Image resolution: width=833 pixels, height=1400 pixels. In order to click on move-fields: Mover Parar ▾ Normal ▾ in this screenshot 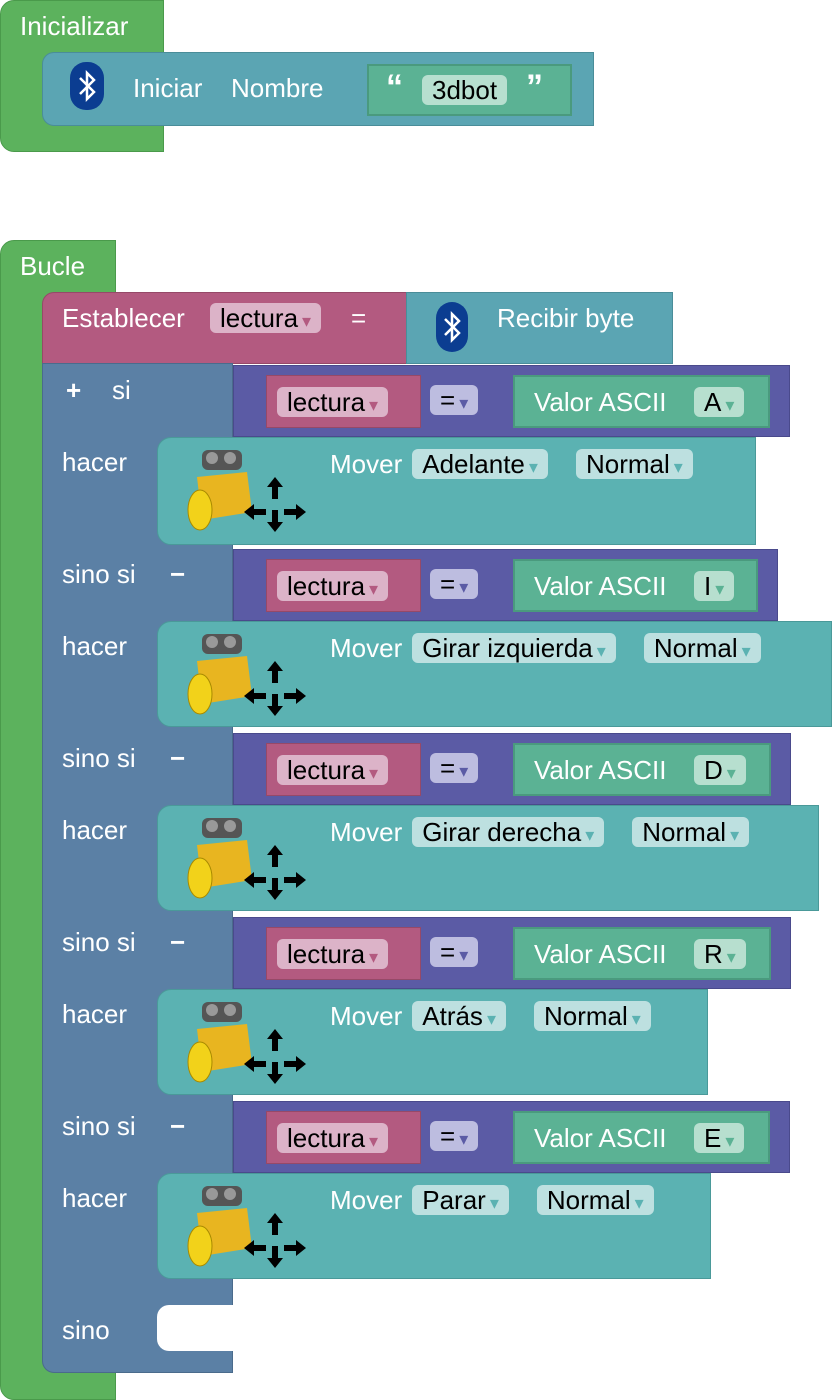, I will do `click(492, 1200)`.